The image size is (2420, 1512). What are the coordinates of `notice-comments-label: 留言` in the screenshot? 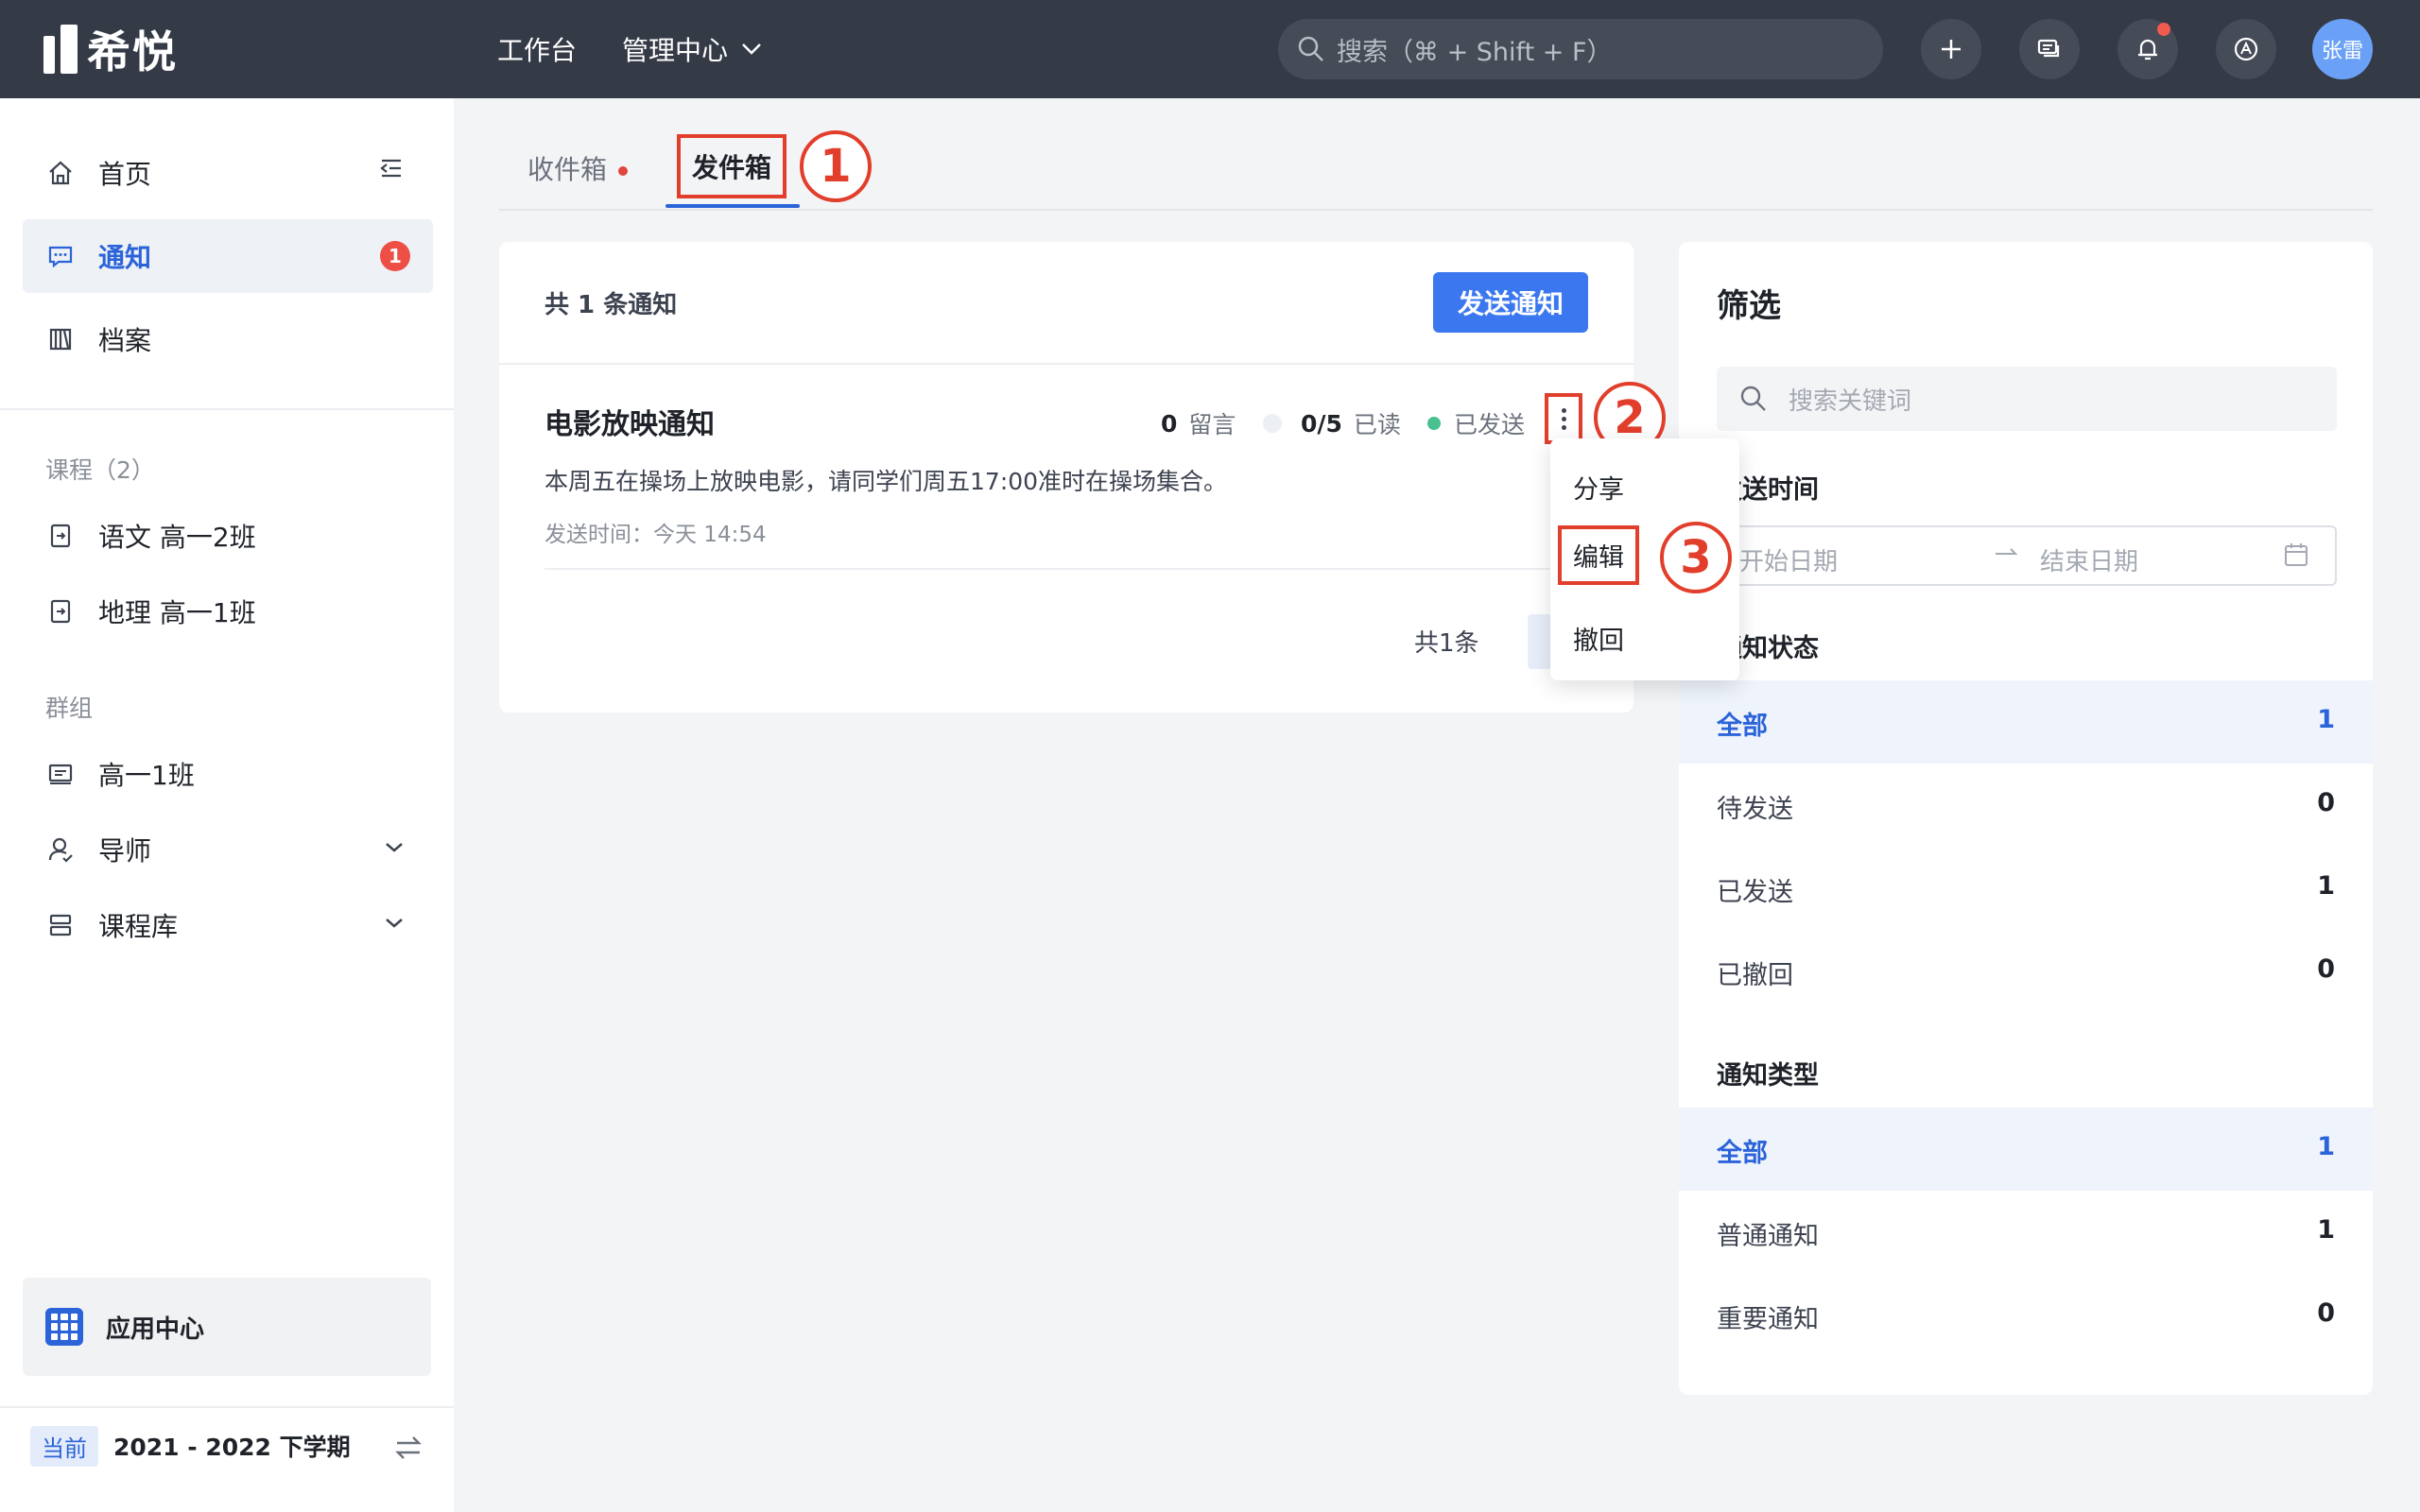 It's located at (1212, 424).